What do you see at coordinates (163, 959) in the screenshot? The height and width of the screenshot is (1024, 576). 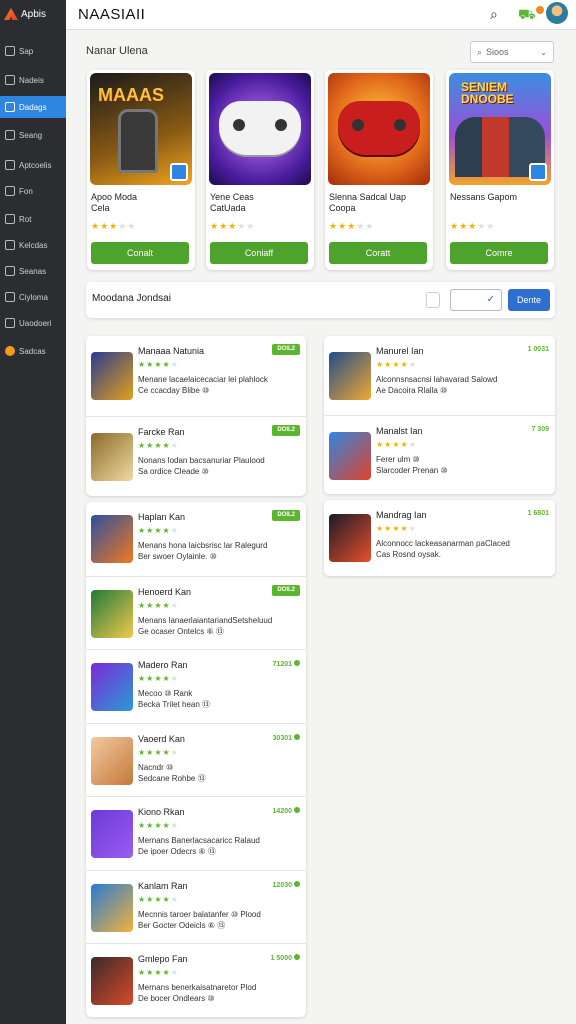 I see `game-name: Gmlepo Fan` at bounding box center [163, 959].